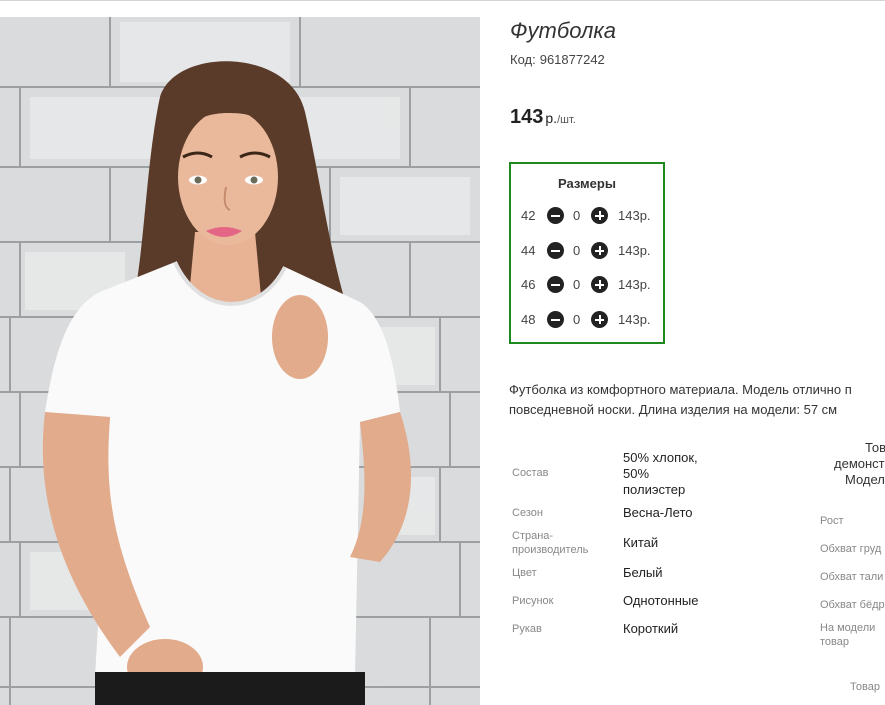 This screenshot has width=885, height=705. I want to click on property-label-sleeve: Рукав, so click(527, 629).